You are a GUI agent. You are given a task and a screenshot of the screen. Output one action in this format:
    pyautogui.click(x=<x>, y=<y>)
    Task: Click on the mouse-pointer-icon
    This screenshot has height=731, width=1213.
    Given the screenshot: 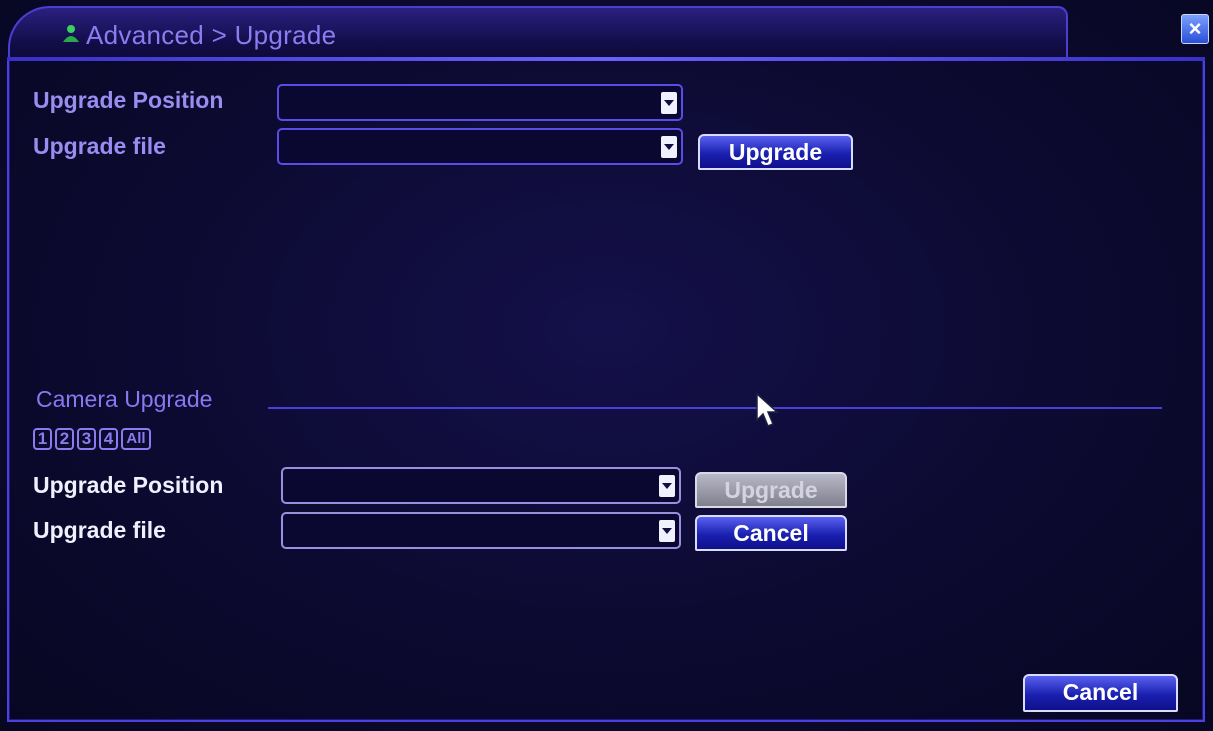 What is the action you would take?
    pyautogui.click(x=767, y=409)
    